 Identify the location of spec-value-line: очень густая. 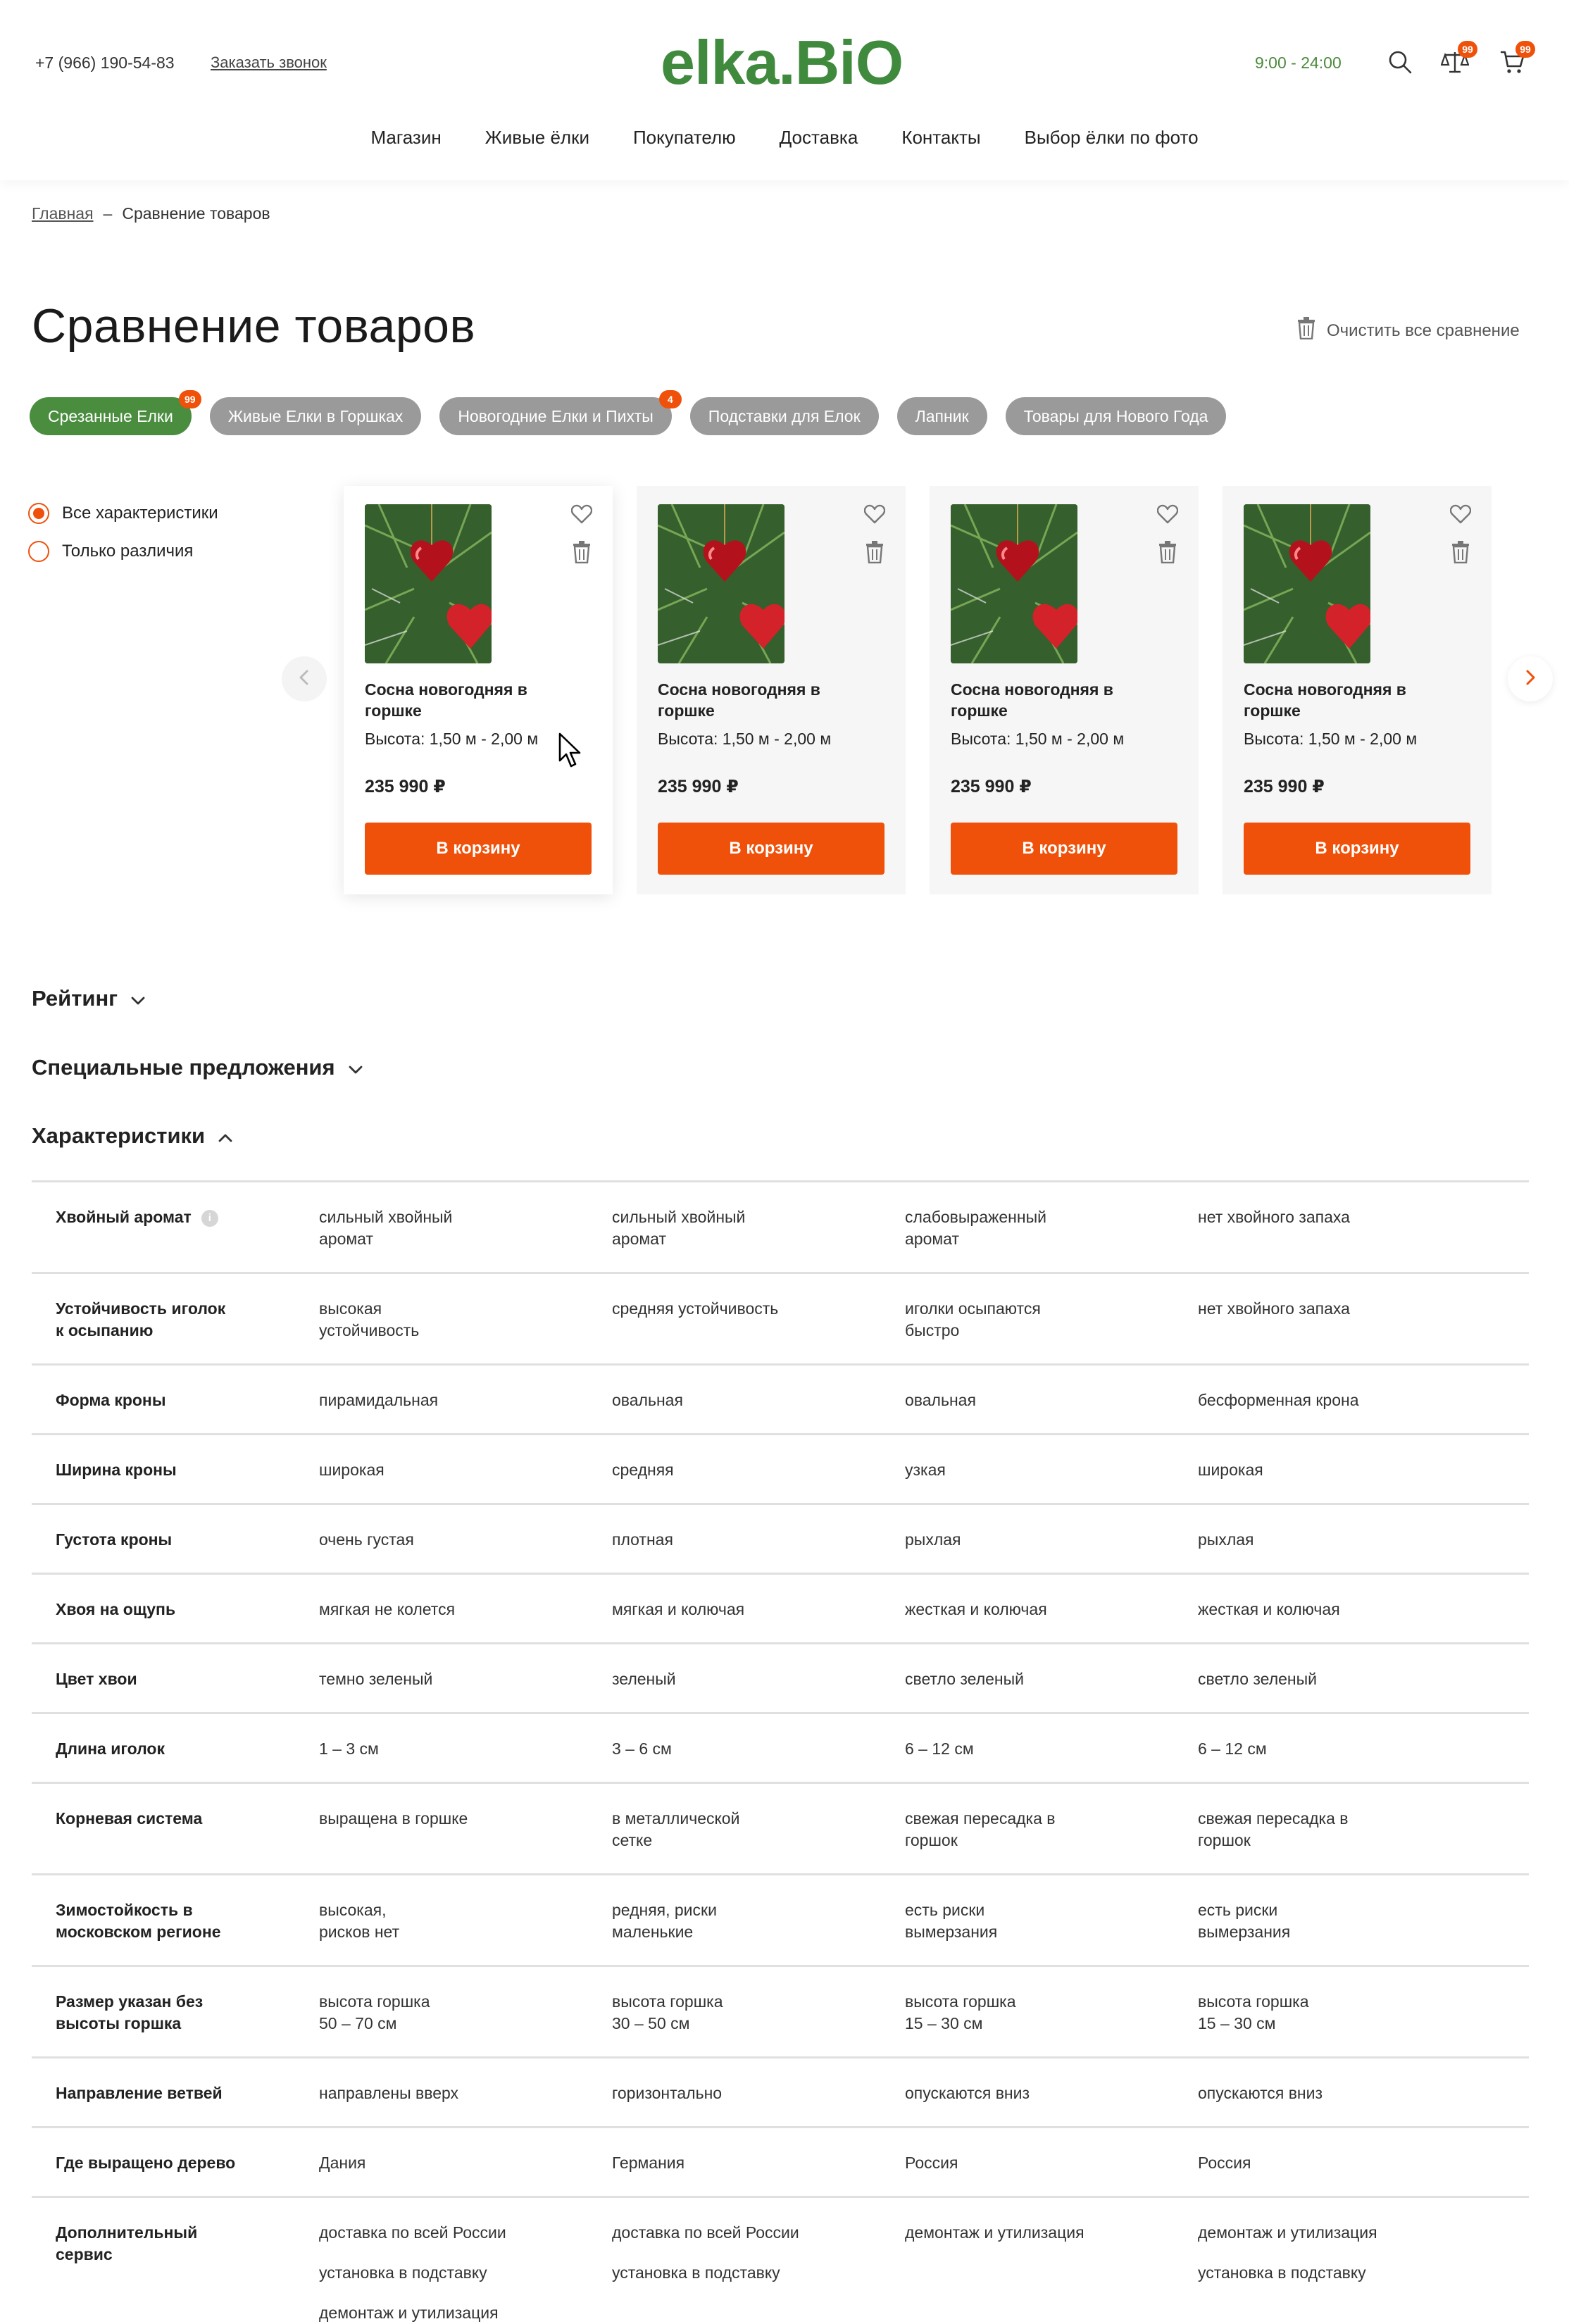
(366, 1539).